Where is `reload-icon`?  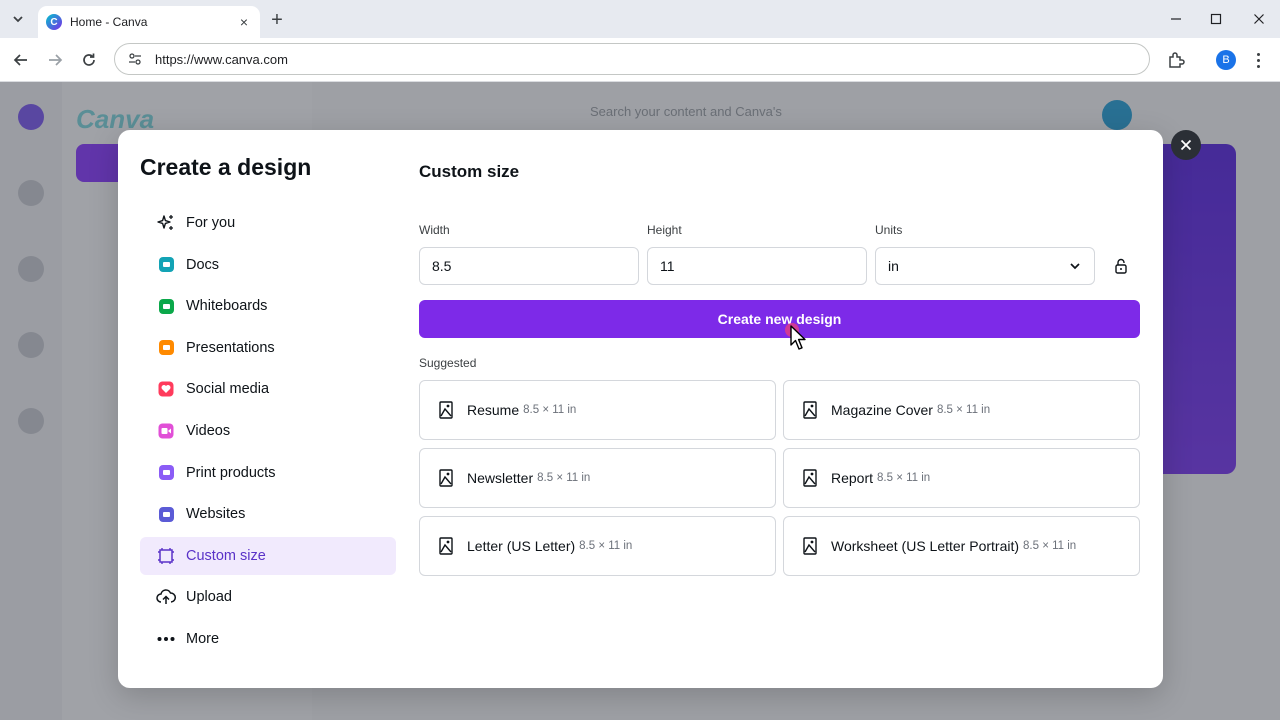
reload-icon is located at coordinates (89, 59).